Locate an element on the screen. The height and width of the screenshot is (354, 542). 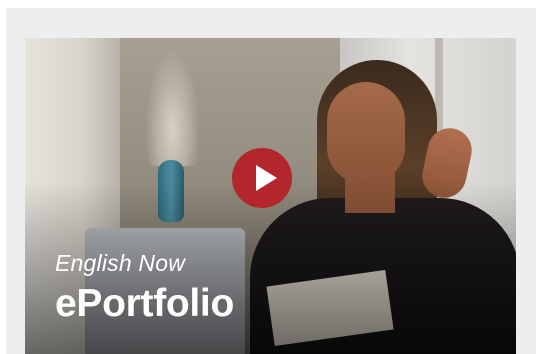
video-subtitle: English Now is located at coordinates (120, 263).